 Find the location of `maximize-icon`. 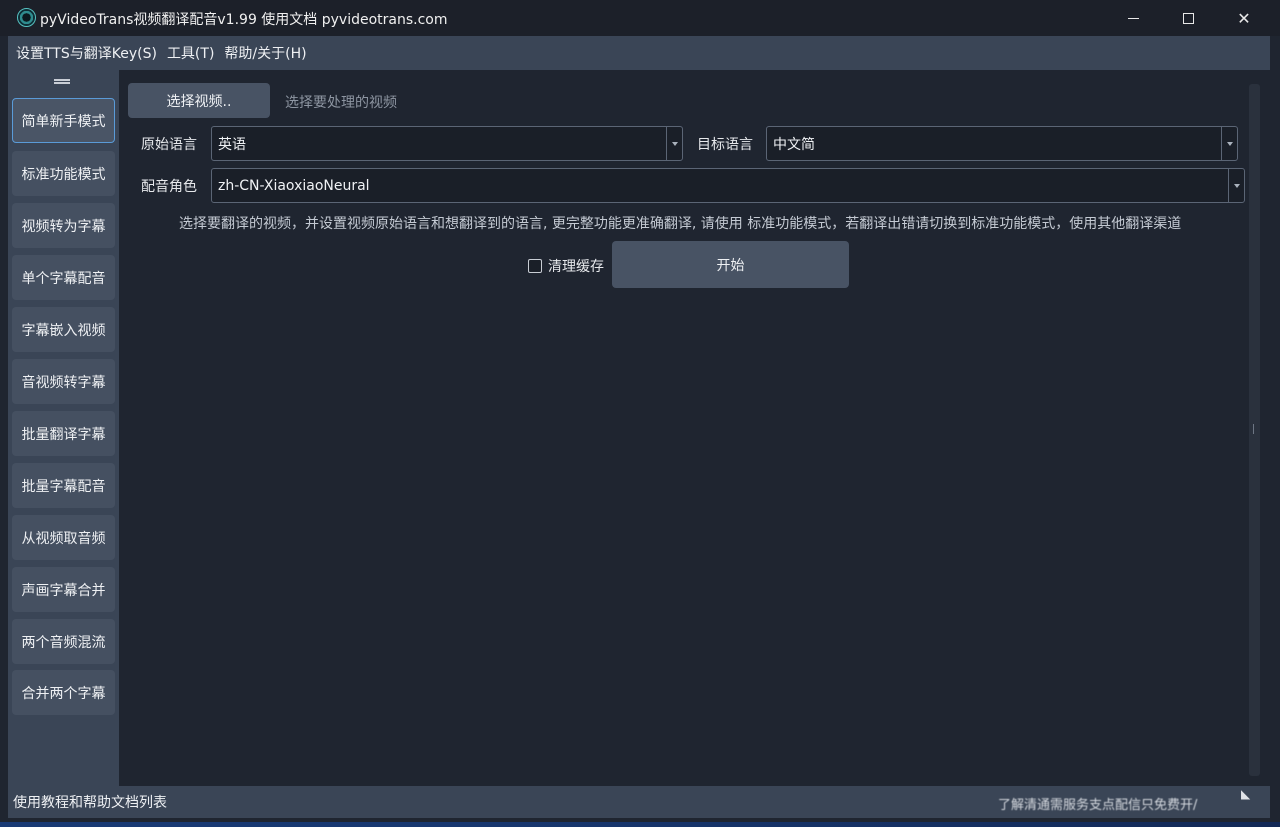

maximize-icon is located at coordinates (1188, 18).